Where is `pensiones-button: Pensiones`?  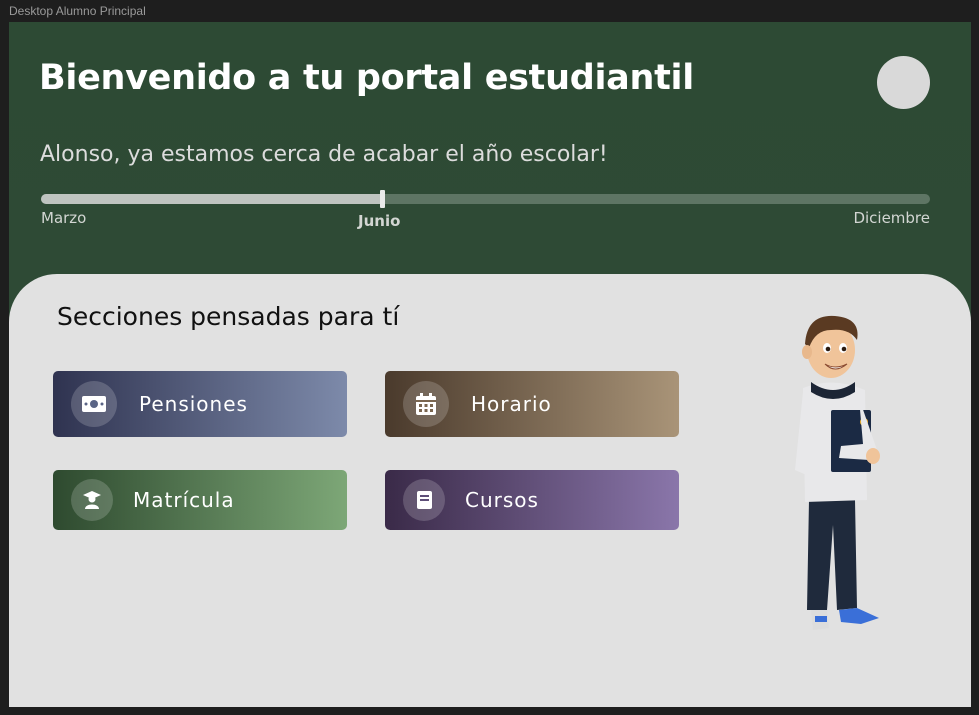 pensiones-button: Pensiones is located at coordinates (200, 404).